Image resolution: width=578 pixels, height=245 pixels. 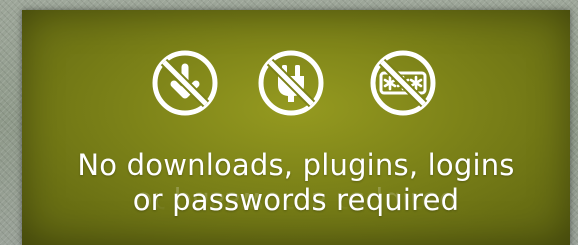 What do you see at coordinates (291, 83) in the screenshot?
I see `no-plugin-icon` at bounding box center [291, 83].